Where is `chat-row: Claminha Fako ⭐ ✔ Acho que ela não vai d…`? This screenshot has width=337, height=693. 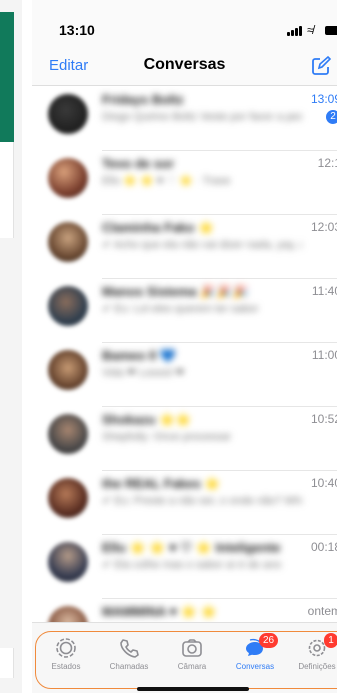
chat-row: Claminha Fako ⭐ ✔ Acho que ela não vai d… is located at coordinates (184, 246).